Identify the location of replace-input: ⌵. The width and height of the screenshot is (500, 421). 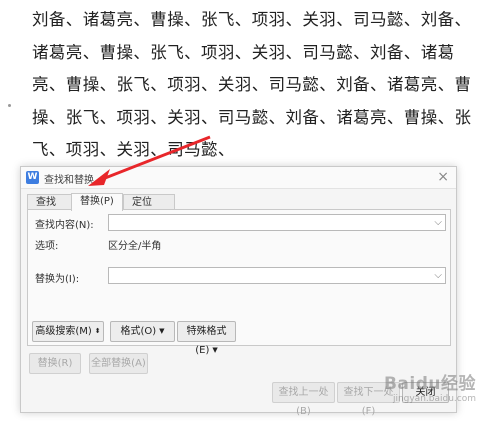
(277, 275).